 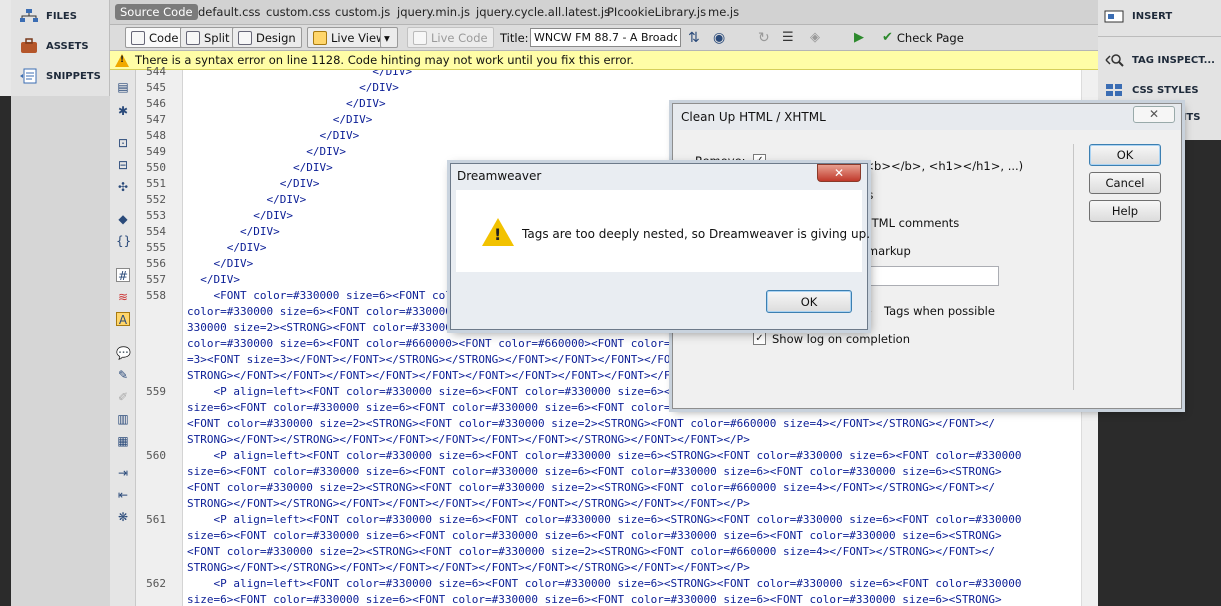 I want to click on collapse-full-tag-icon: ⊡, so click(x=123, y=143).